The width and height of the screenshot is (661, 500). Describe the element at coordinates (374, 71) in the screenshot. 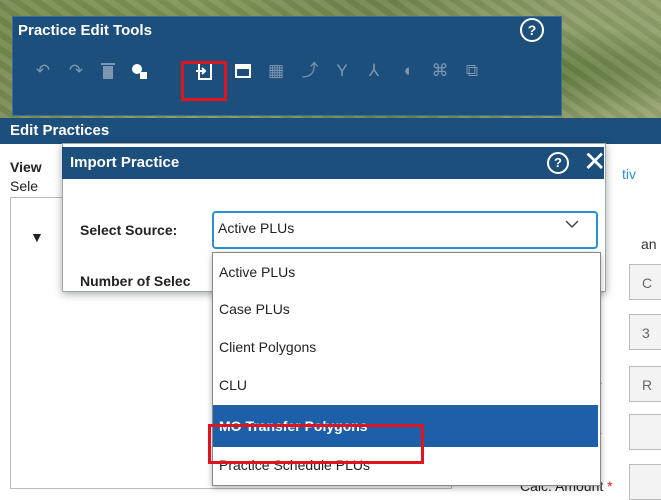

I see `vertex-icon: ⅄` at that location.